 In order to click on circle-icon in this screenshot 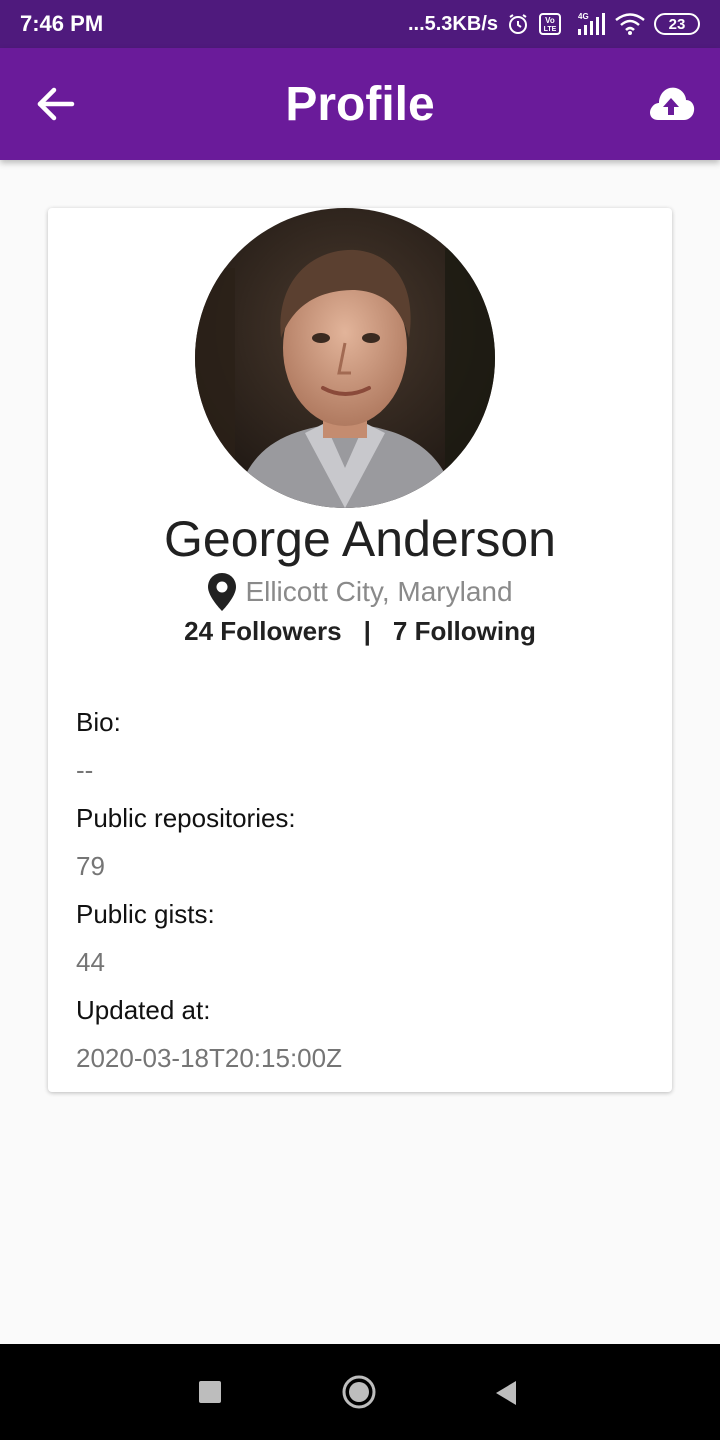, I will do `click(359, 1392)`.